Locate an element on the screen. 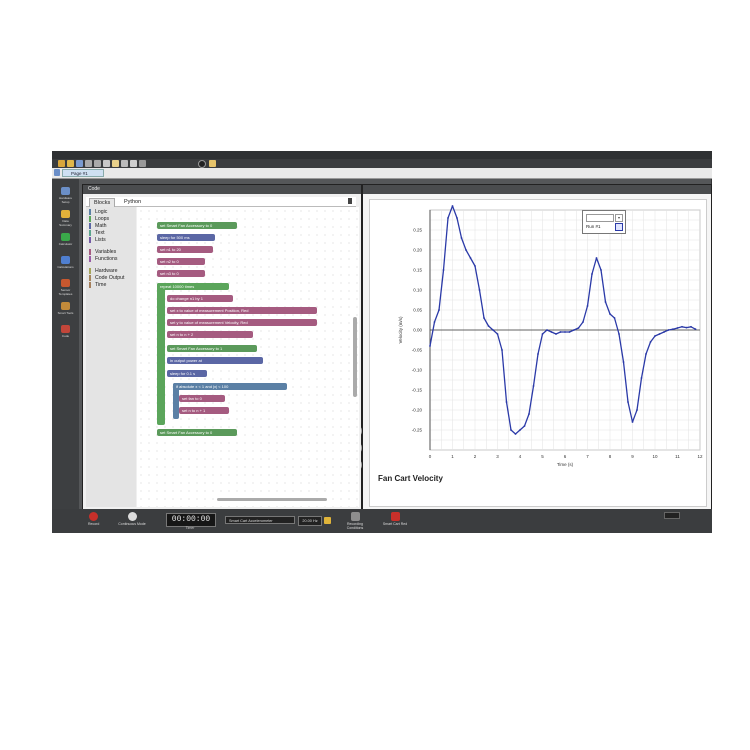 The width and height of the screenshot is (750, 750). graph-legend: ▾ Run #1 is located at coordinates (604, 222).